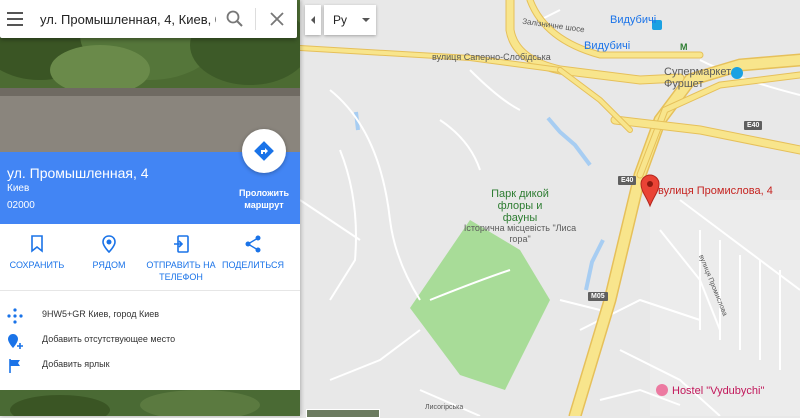 This screenshot has height=418, width=800. What do you see at coordinates (253, 254) in the screenshot?
I see `share-button: ПОДЕЛИТЬСЯ` at bounding box center [253, 254].